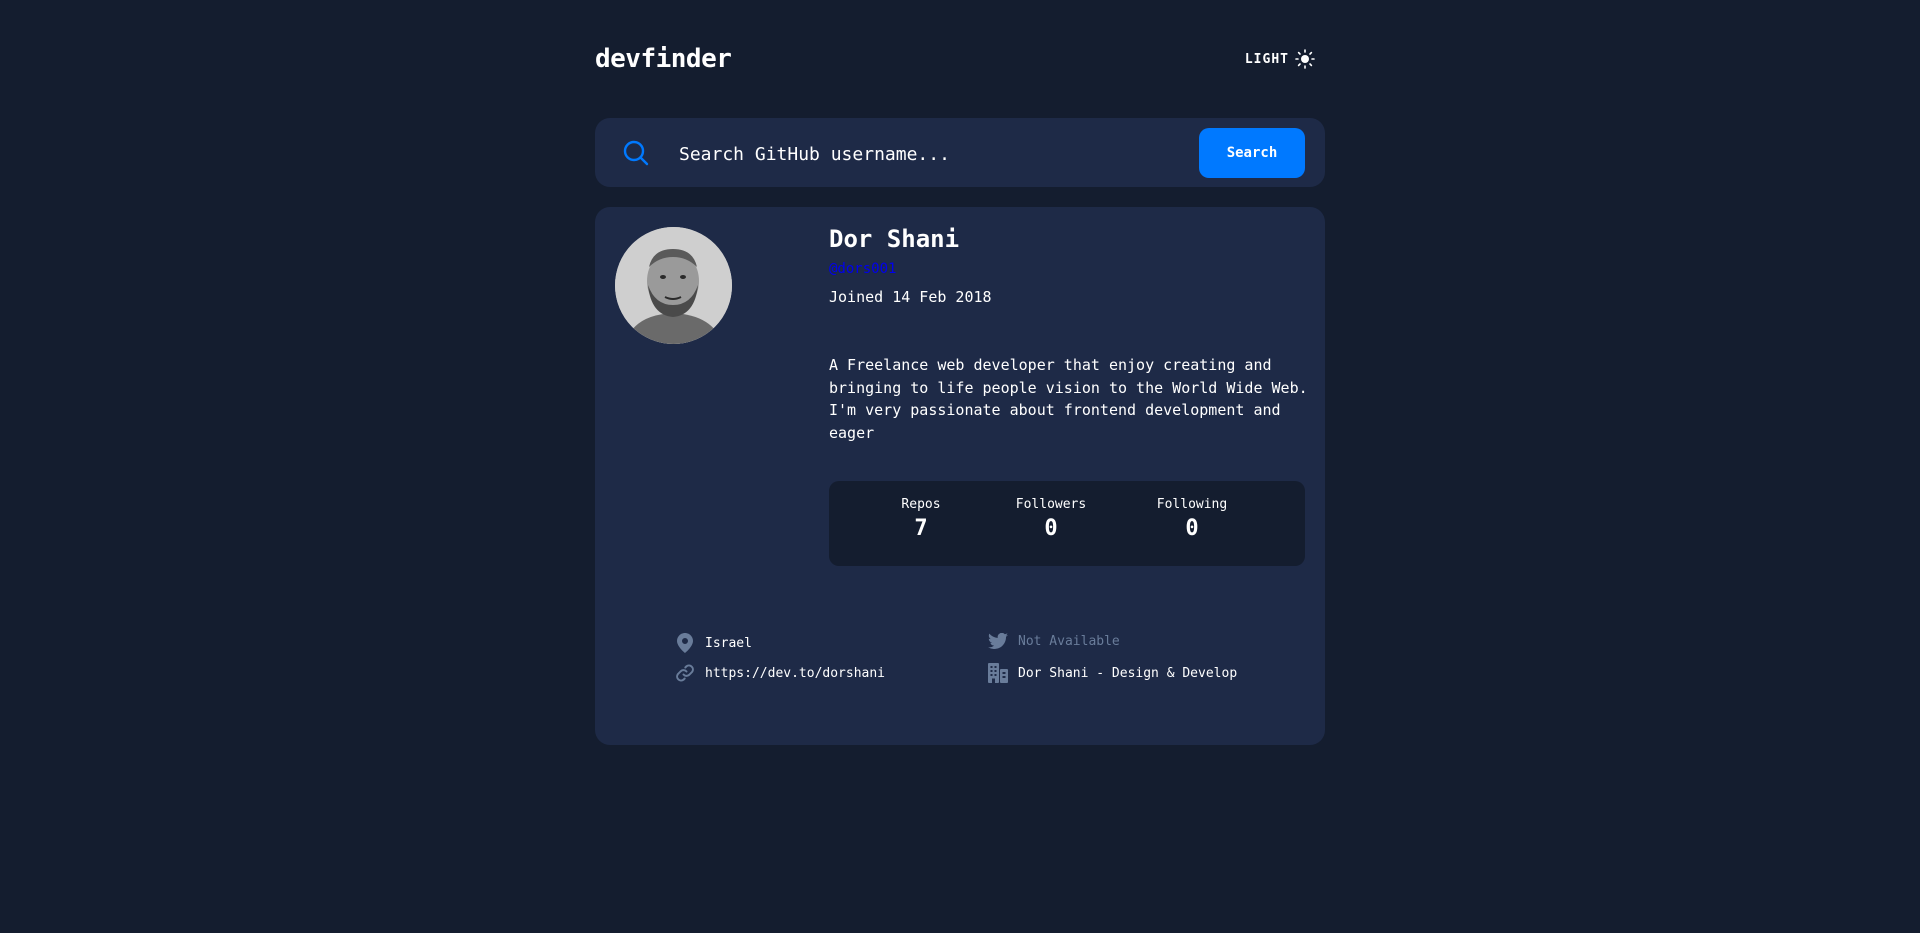 The width and height of the screenshot is (1920, 933). I want to click on header: devfinder LIGHT, so click(960, 60).